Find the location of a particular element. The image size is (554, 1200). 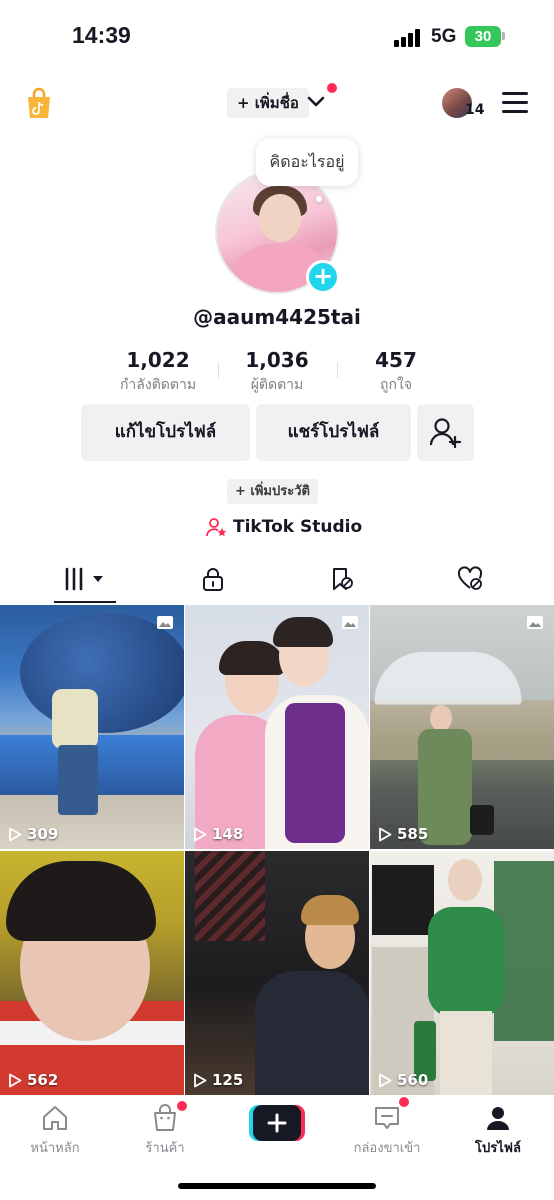

video-thumbnail: 562 is located at coordinates (92, 973).